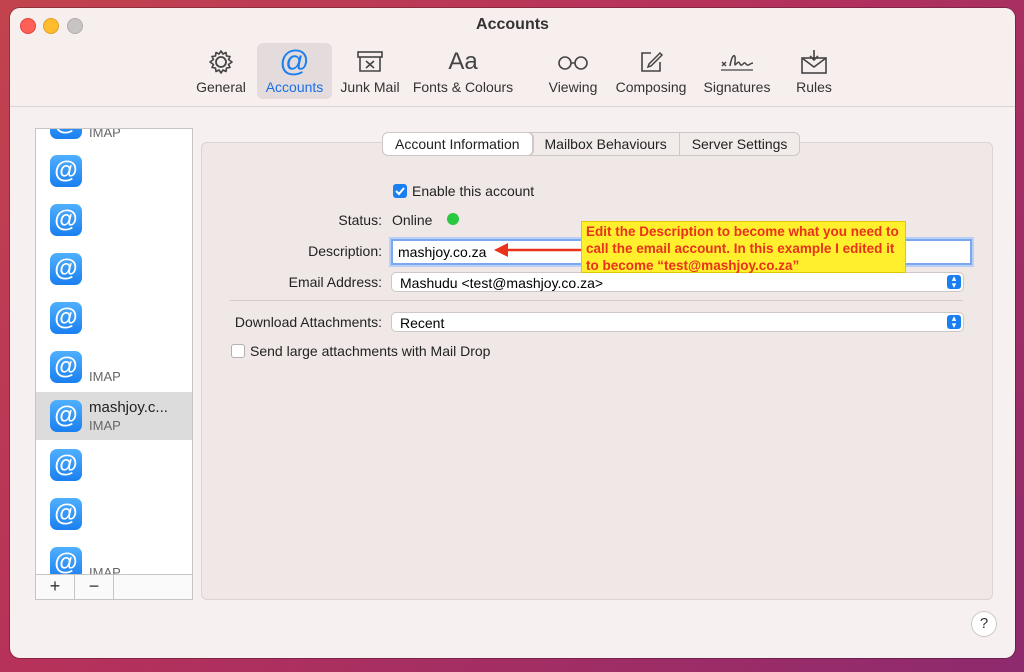 This screenshot has width=1024, height=672. Describe the element at coordinates (814, 87) in the screenshot. I see `toolbar-rules-label: Rules` at that location.